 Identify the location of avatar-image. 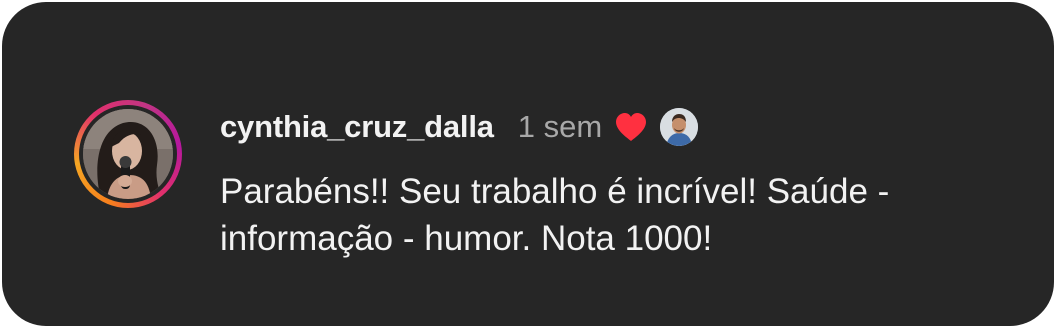
(128, 154).